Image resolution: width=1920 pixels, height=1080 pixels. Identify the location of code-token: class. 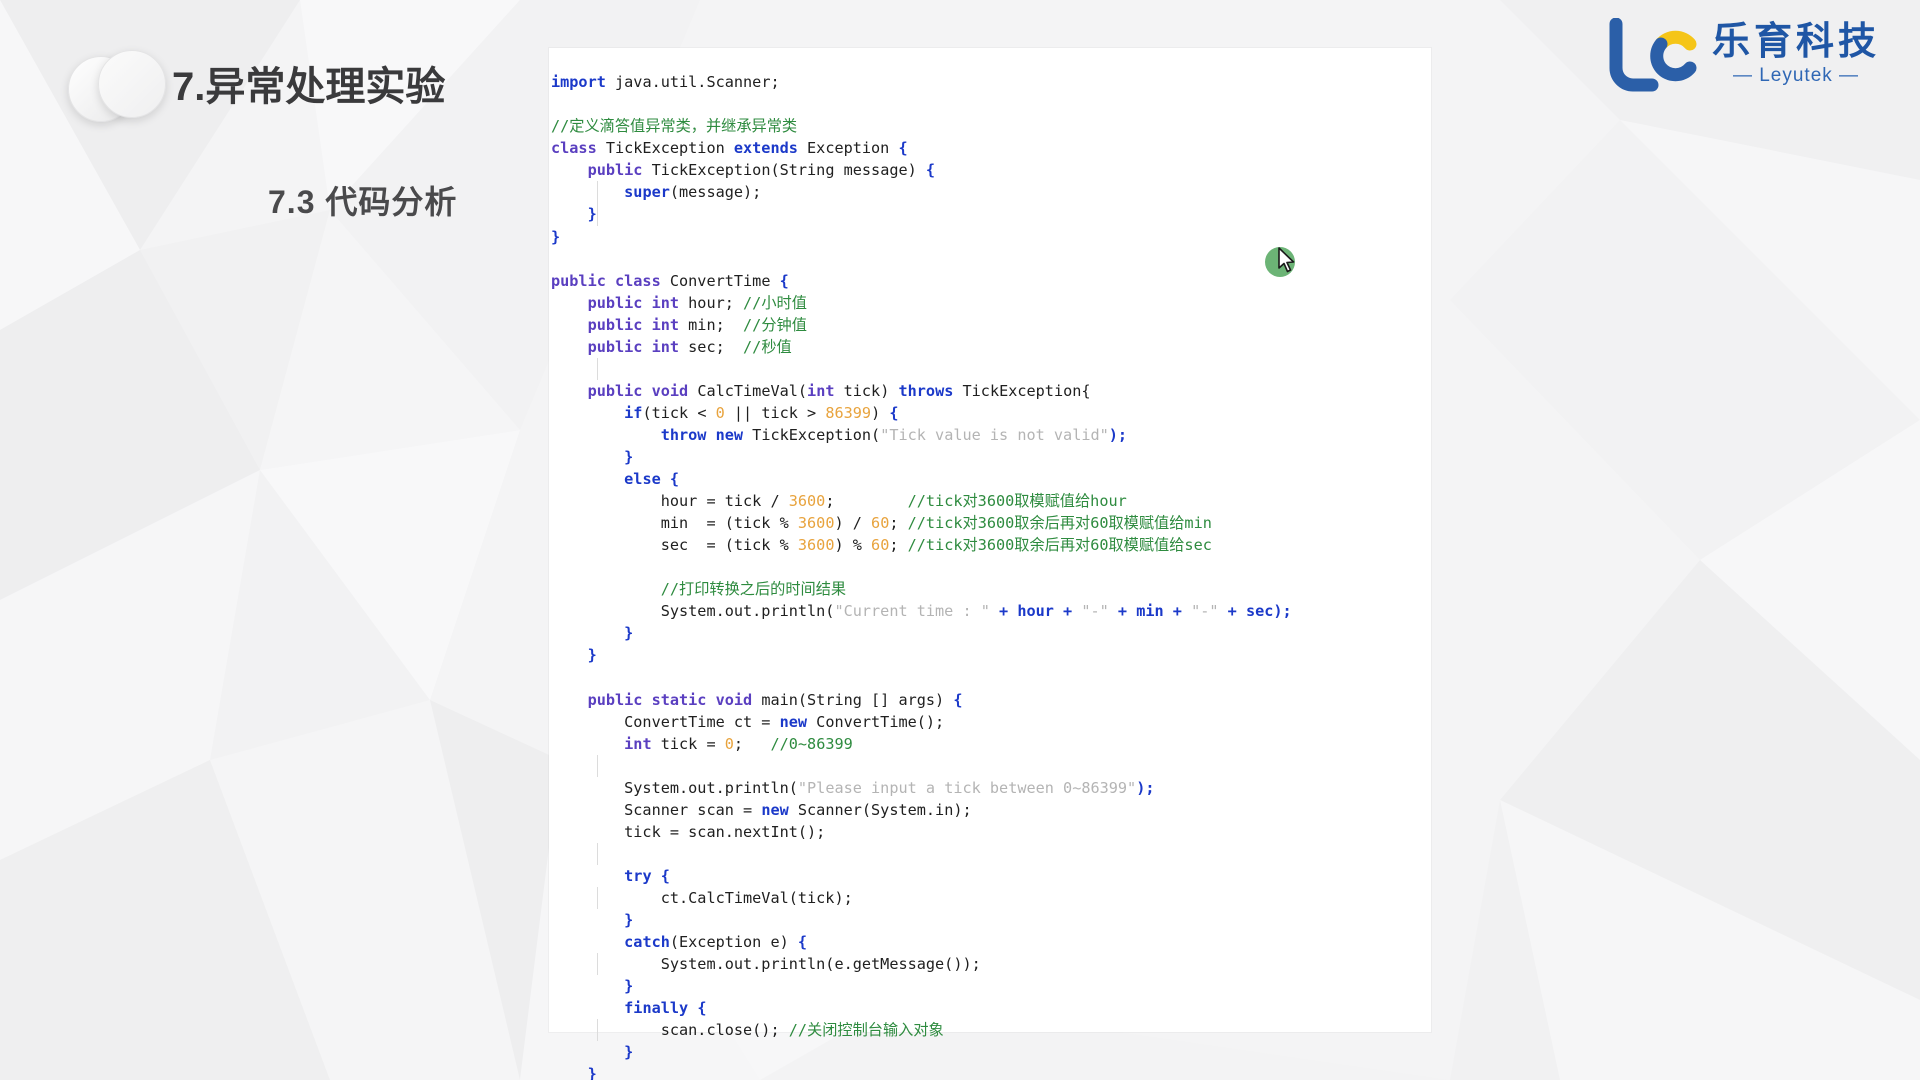
(574, 148).